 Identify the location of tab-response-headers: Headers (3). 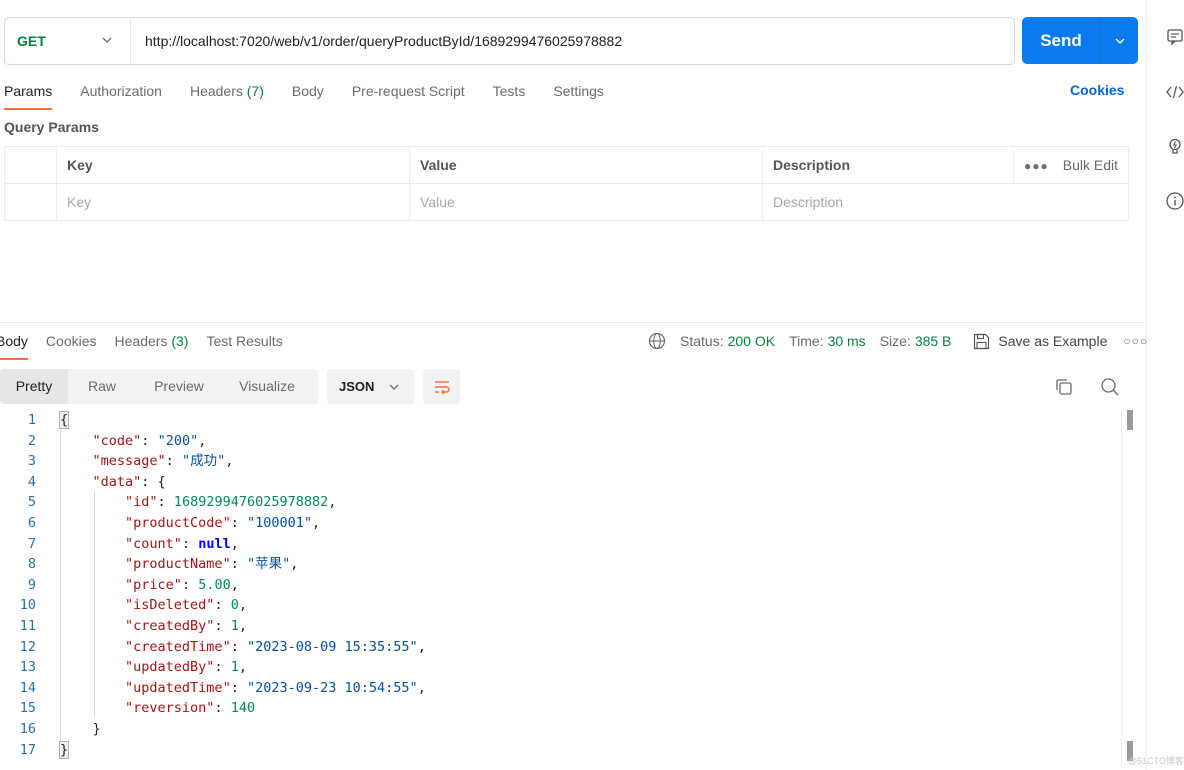
(152, 345).